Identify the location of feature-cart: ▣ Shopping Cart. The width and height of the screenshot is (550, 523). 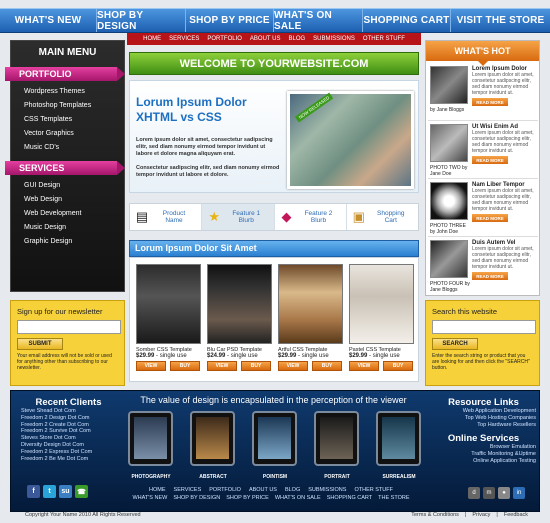
(382, 217).